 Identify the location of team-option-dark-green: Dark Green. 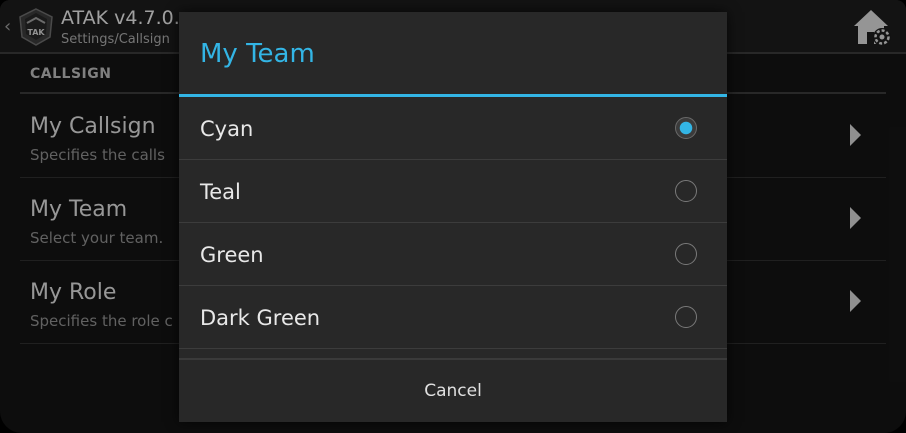
(453, 317).